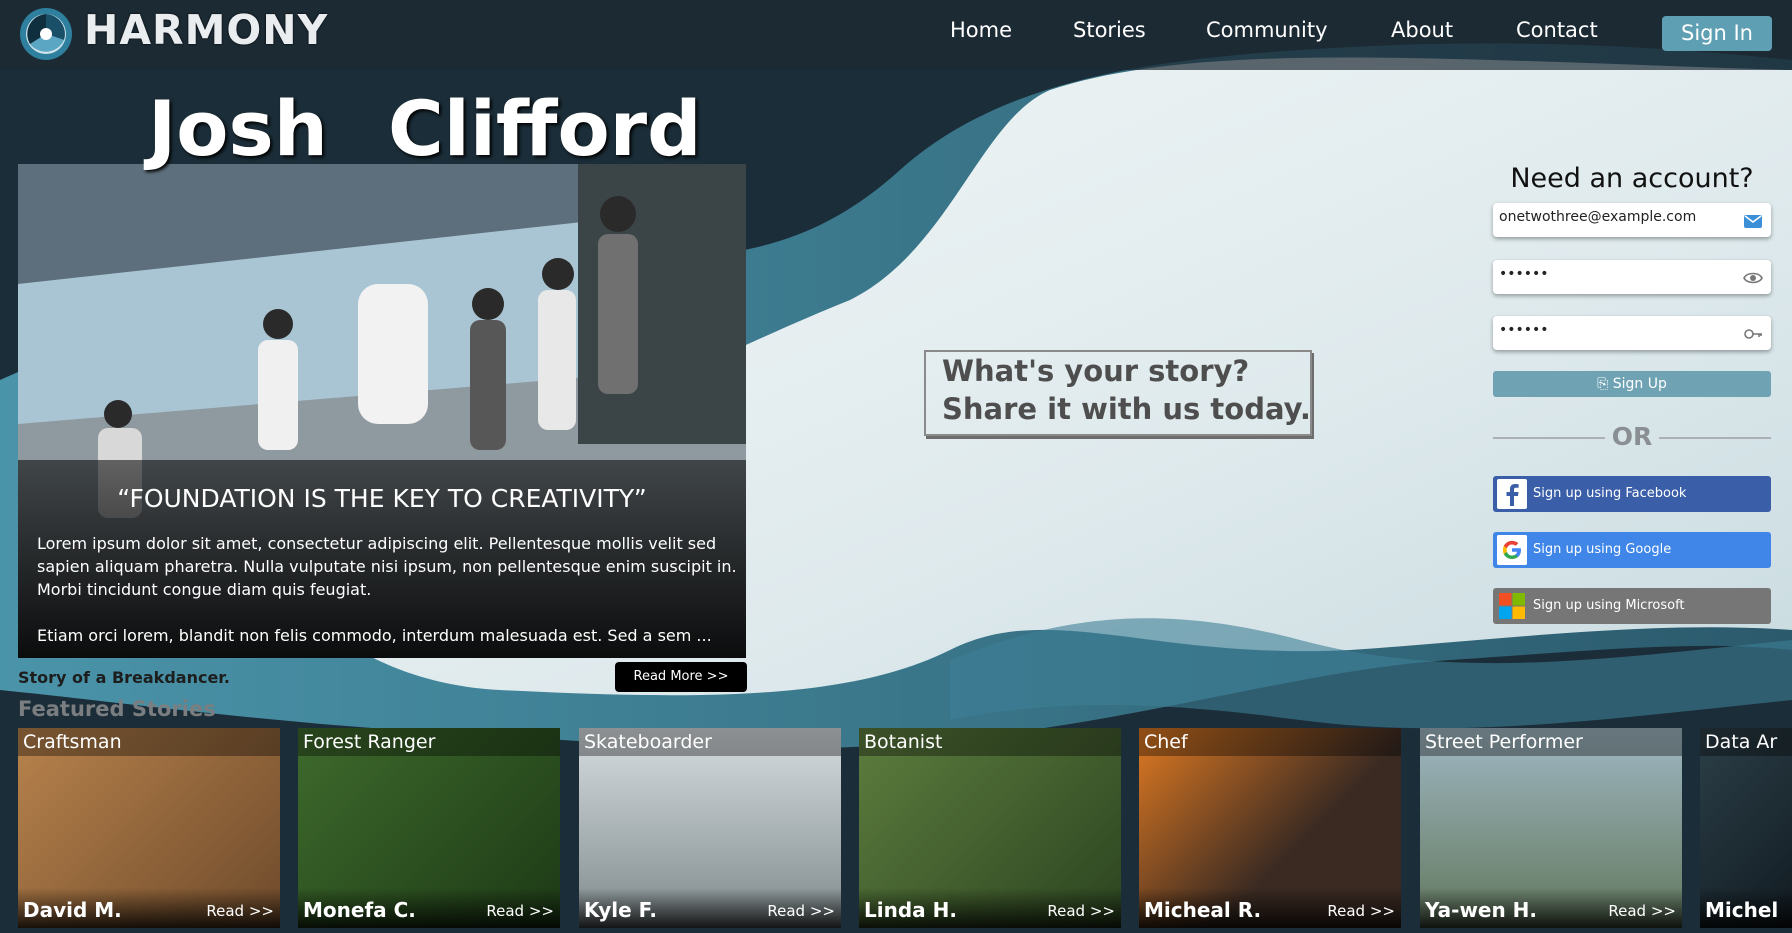 The width and height of the screenshot is (1792, 933). Describe the element at coordinates (429, 742) in the screenshot. I see `story-card-role: Forest Ranger` at that location.